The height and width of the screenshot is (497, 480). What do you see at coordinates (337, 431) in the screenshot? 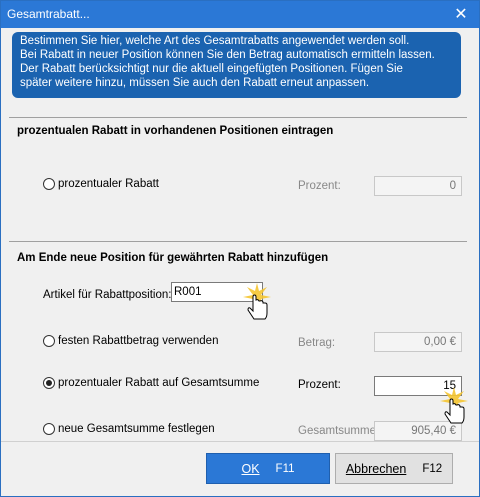
I see `total-label: Gesamtsumme` at bounding box center [337, 431].